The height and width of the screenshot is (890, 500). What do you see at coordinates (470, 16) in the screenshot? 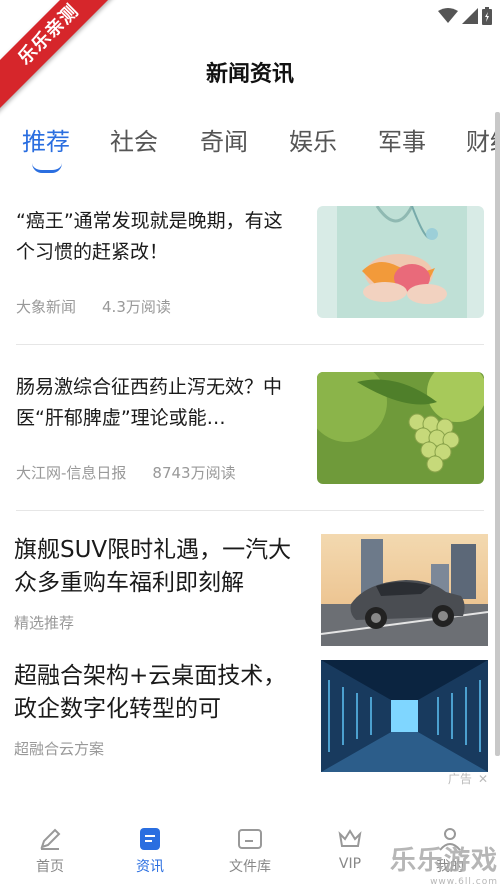
I see `signal-icon` at bounding box center [470, 16].